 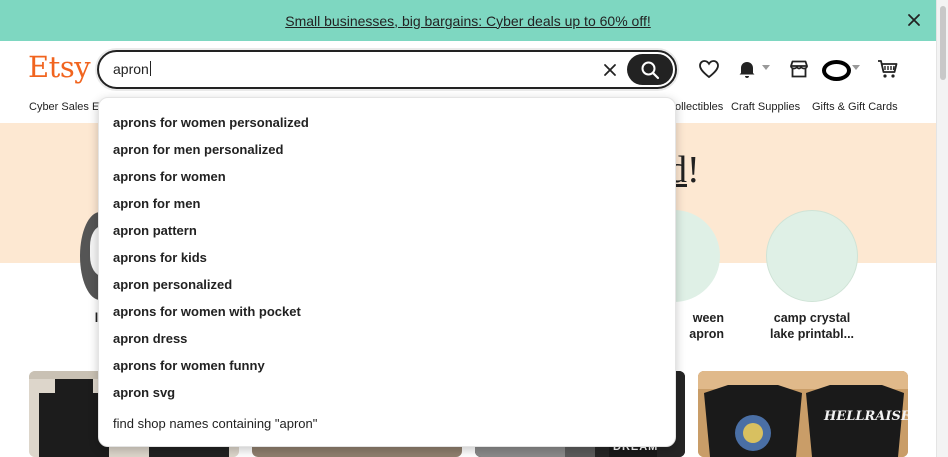 I want to click on close-icon, so click(x=914, y=20).